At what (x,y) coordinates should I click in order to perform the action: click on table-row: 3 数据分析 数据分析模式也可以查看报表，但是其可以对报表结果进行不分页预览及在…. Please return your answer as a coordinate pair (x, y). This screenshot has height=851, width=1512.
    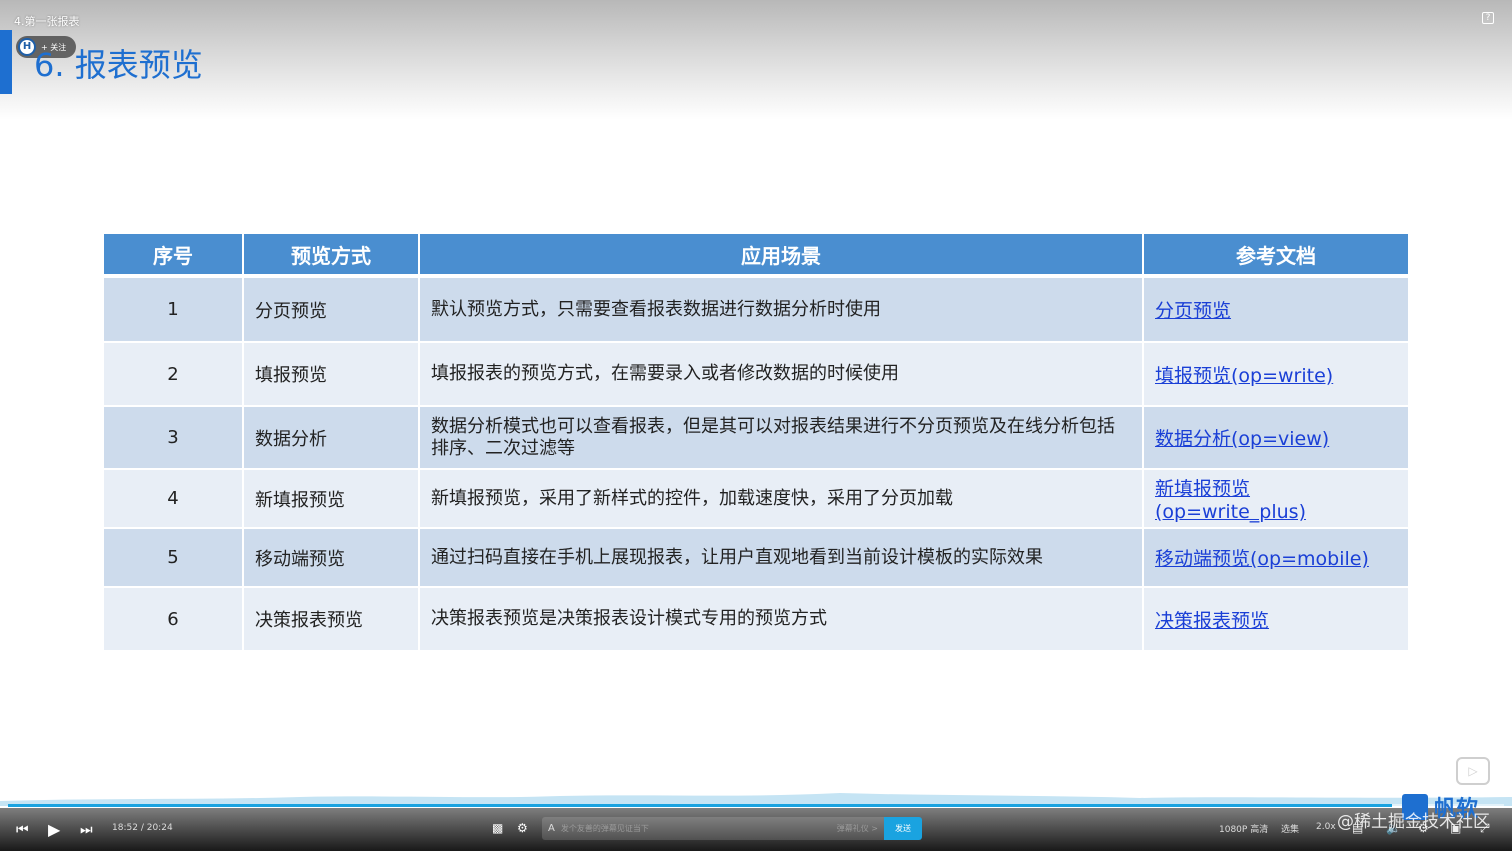
    Looking at the image, I should click on (756, 438).